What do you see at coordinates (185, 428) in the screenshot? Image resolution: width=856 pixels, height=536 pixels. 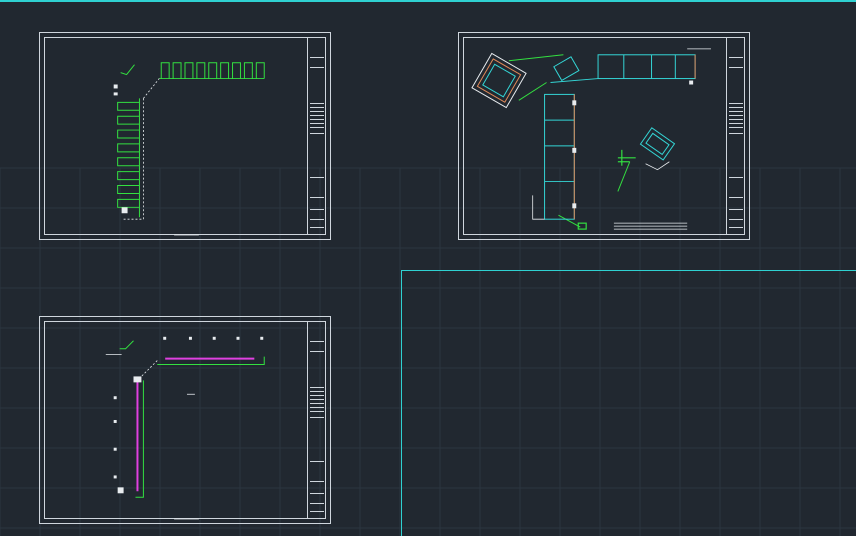 I see `sheet-3-drawing` at bounding box center [185, 428].